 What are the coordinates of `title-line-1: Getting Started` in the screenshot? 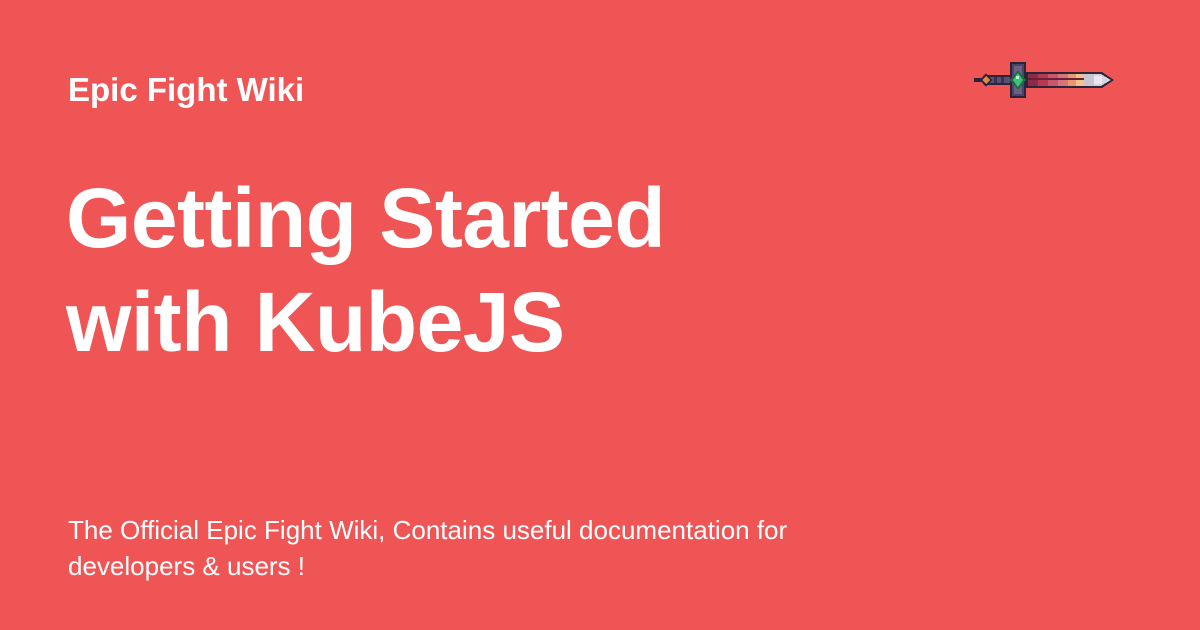 It's located at (366, 218).